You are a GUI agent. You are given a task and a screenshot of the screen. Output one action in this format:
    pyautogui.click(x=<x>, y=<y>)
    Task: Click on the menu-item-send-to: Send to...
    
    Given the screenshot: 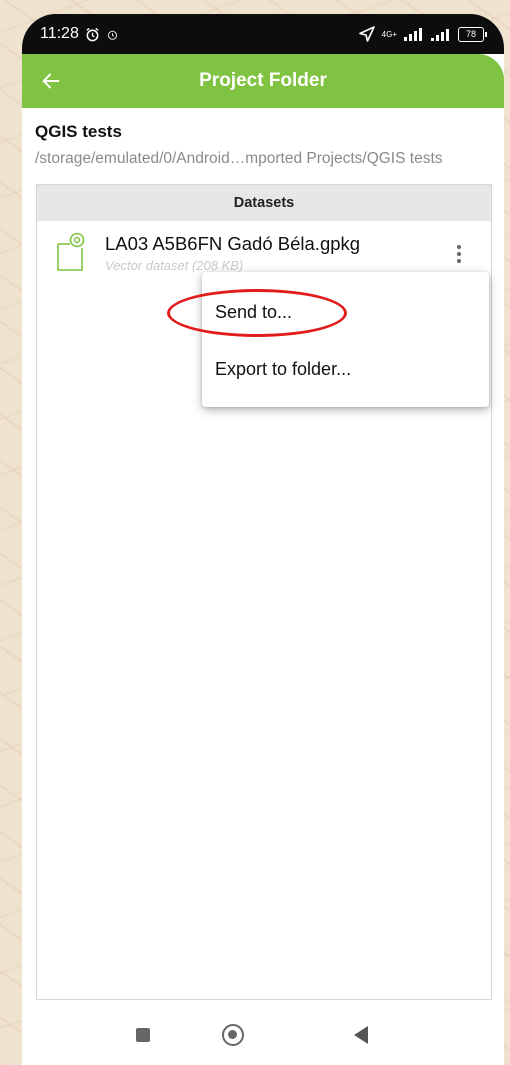 What is the action you would take?
    pyautogui.click(x=253, y=312)
    